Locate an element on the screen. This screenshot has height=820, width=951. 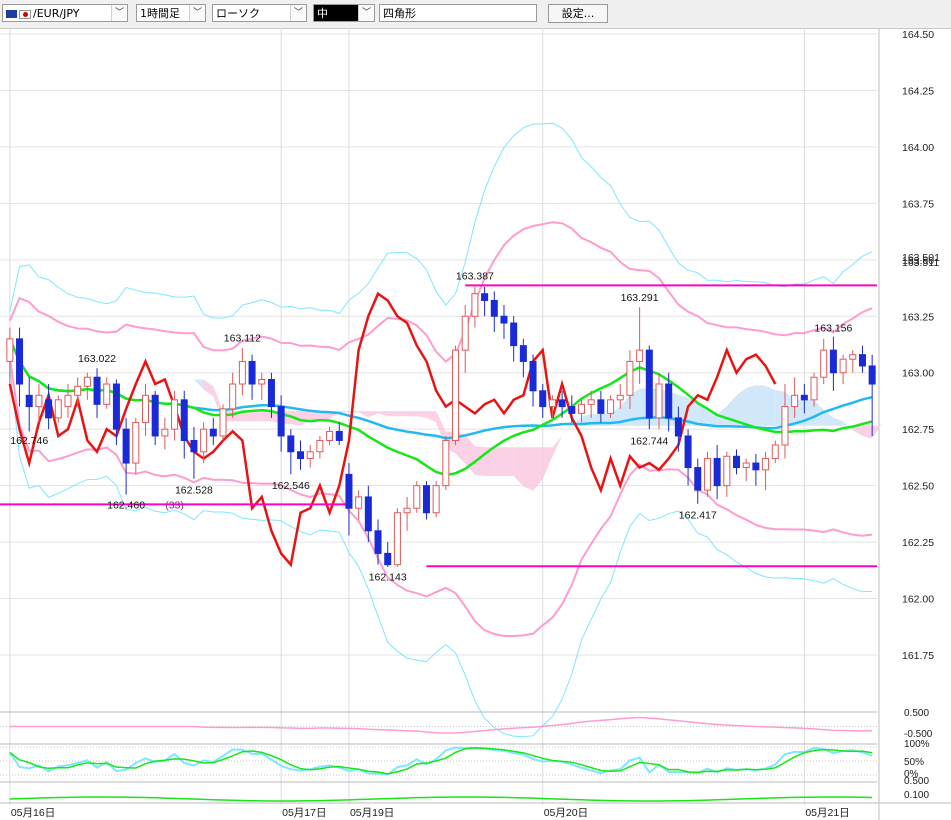
chart-type-select: ローソク ﹀ is located at coordinates (259, 13).